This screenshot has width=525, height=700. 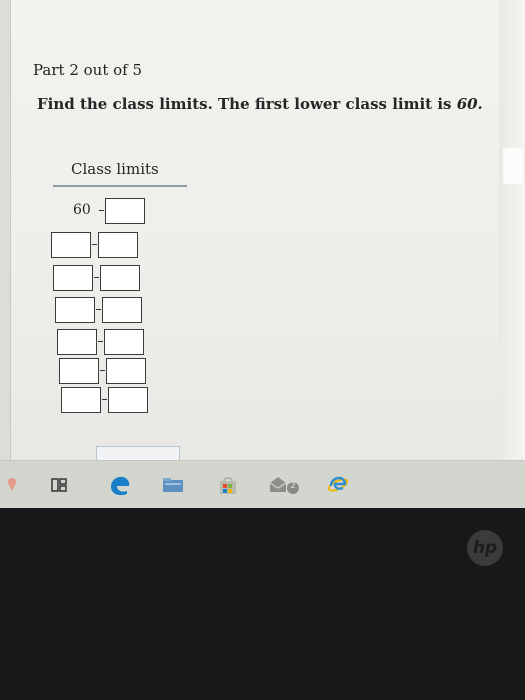 I want to click on part-title: Part 2 out of 5, so click(x=88, y=70).